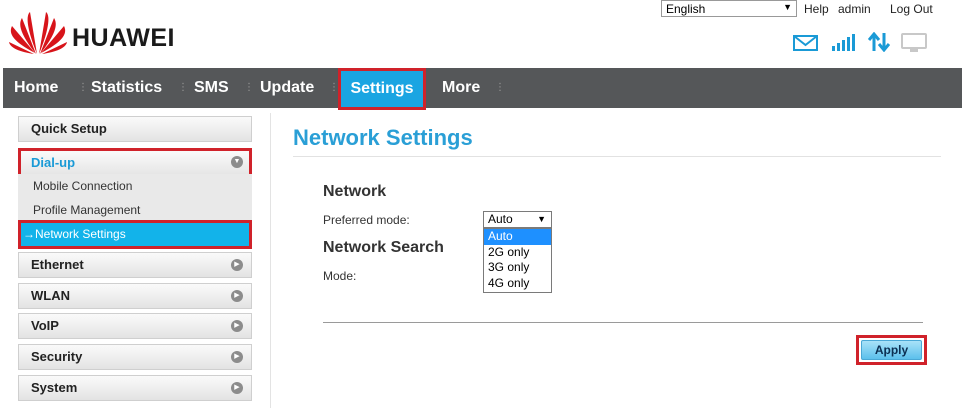 Image resolution: width=962 pixels, height=408 pixels. What do you see at coordinates (517, 268) in the screenshot?
I see `dropdown-option-3g: 3G only` at bounding box center [517, 268].